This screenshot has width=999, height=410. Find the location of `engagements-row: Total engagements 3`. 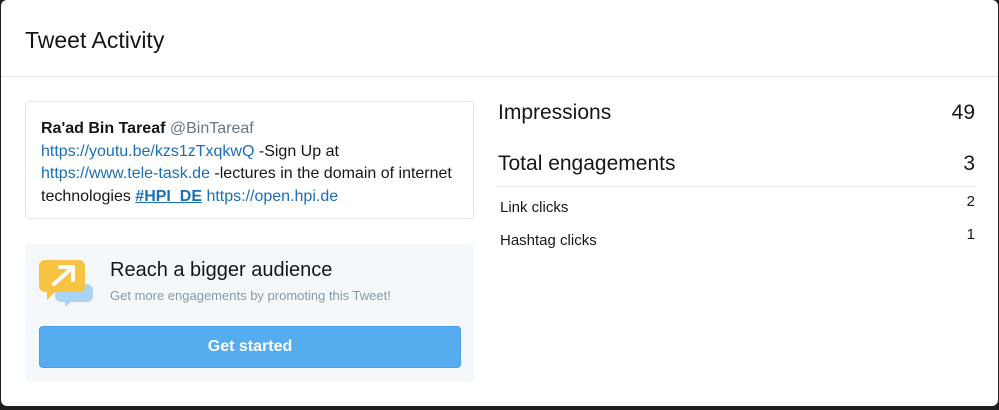

engagements-row: Total engagements 3 is located at coordinates (736, 166).